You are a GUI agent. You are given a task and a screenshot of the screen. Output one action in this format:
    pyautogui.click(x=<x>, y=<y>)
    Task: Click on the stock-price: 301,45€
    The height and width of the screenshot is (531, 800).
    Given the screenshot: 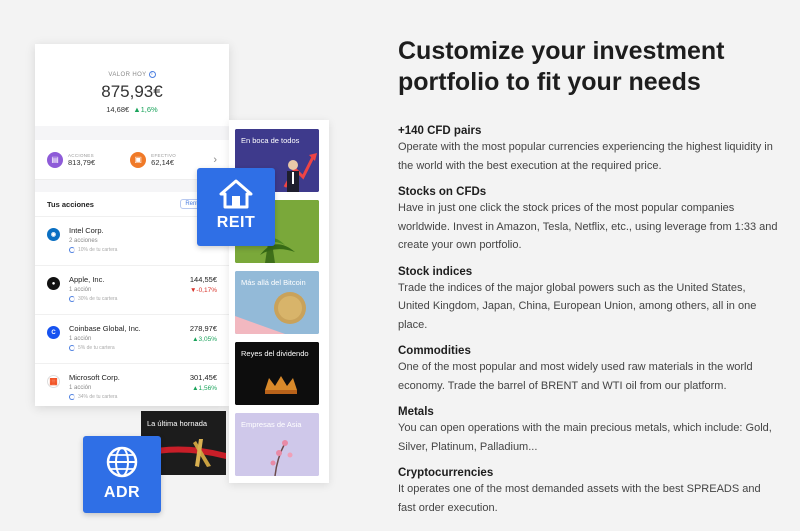 What is the action you would take?
    pyautogui.click(x=203, y=377)
    